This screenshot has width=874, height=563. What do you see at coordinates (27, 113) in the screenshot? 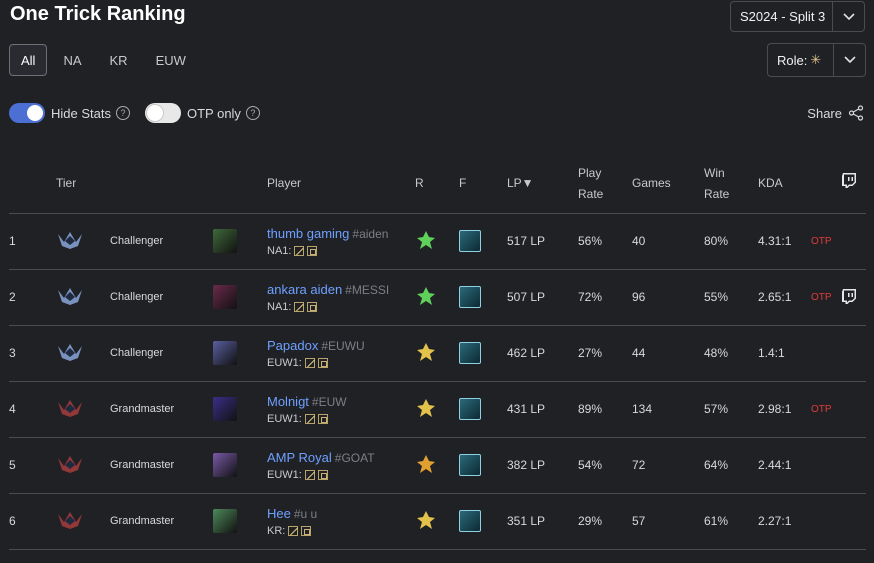
I see `hide-stats-toggle` at bounding box center [27, 113].